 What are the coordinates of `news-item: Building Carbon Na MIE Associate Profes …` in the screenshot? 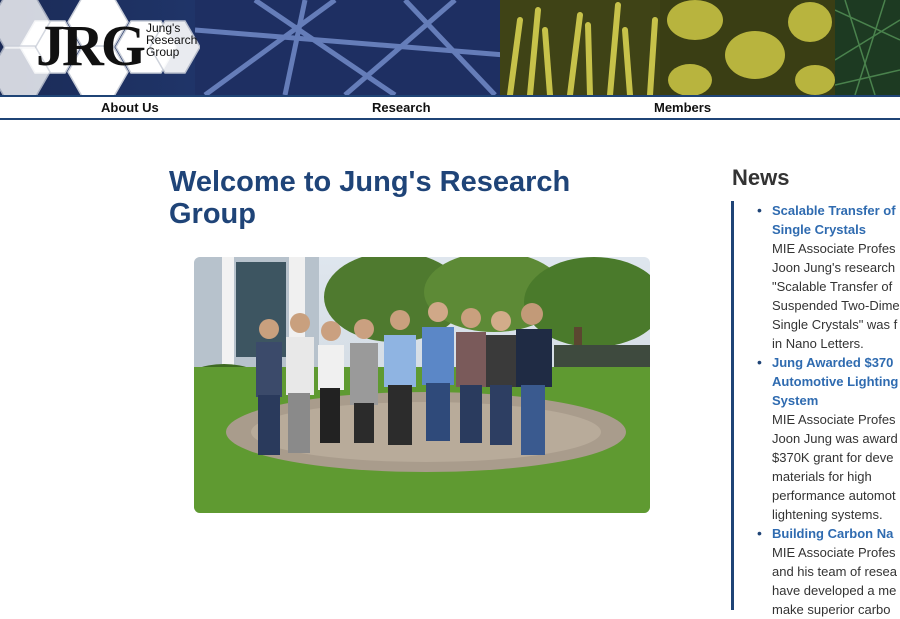 It's located at (827, 571).